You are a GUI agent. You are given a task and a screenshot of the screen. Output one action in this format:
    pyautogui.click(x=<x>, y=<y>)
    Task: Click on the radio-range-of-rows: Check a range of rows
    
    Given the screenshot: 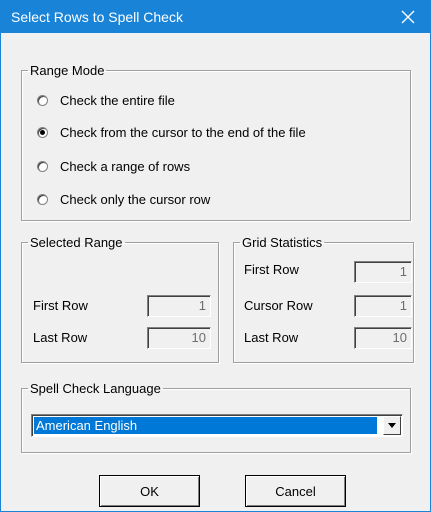 What is the action you would take?
    pyautogui.click(x=113, y=166)
    